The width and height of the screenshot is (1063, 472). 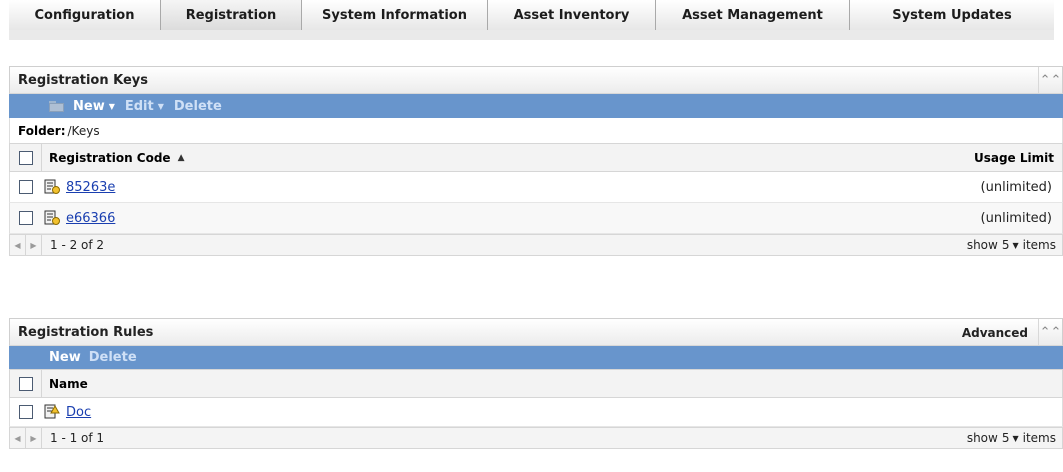 What do you see at coordinates (65, 357) in the screenshot?
I see `new-button: New` at bounding box center [65, 357].